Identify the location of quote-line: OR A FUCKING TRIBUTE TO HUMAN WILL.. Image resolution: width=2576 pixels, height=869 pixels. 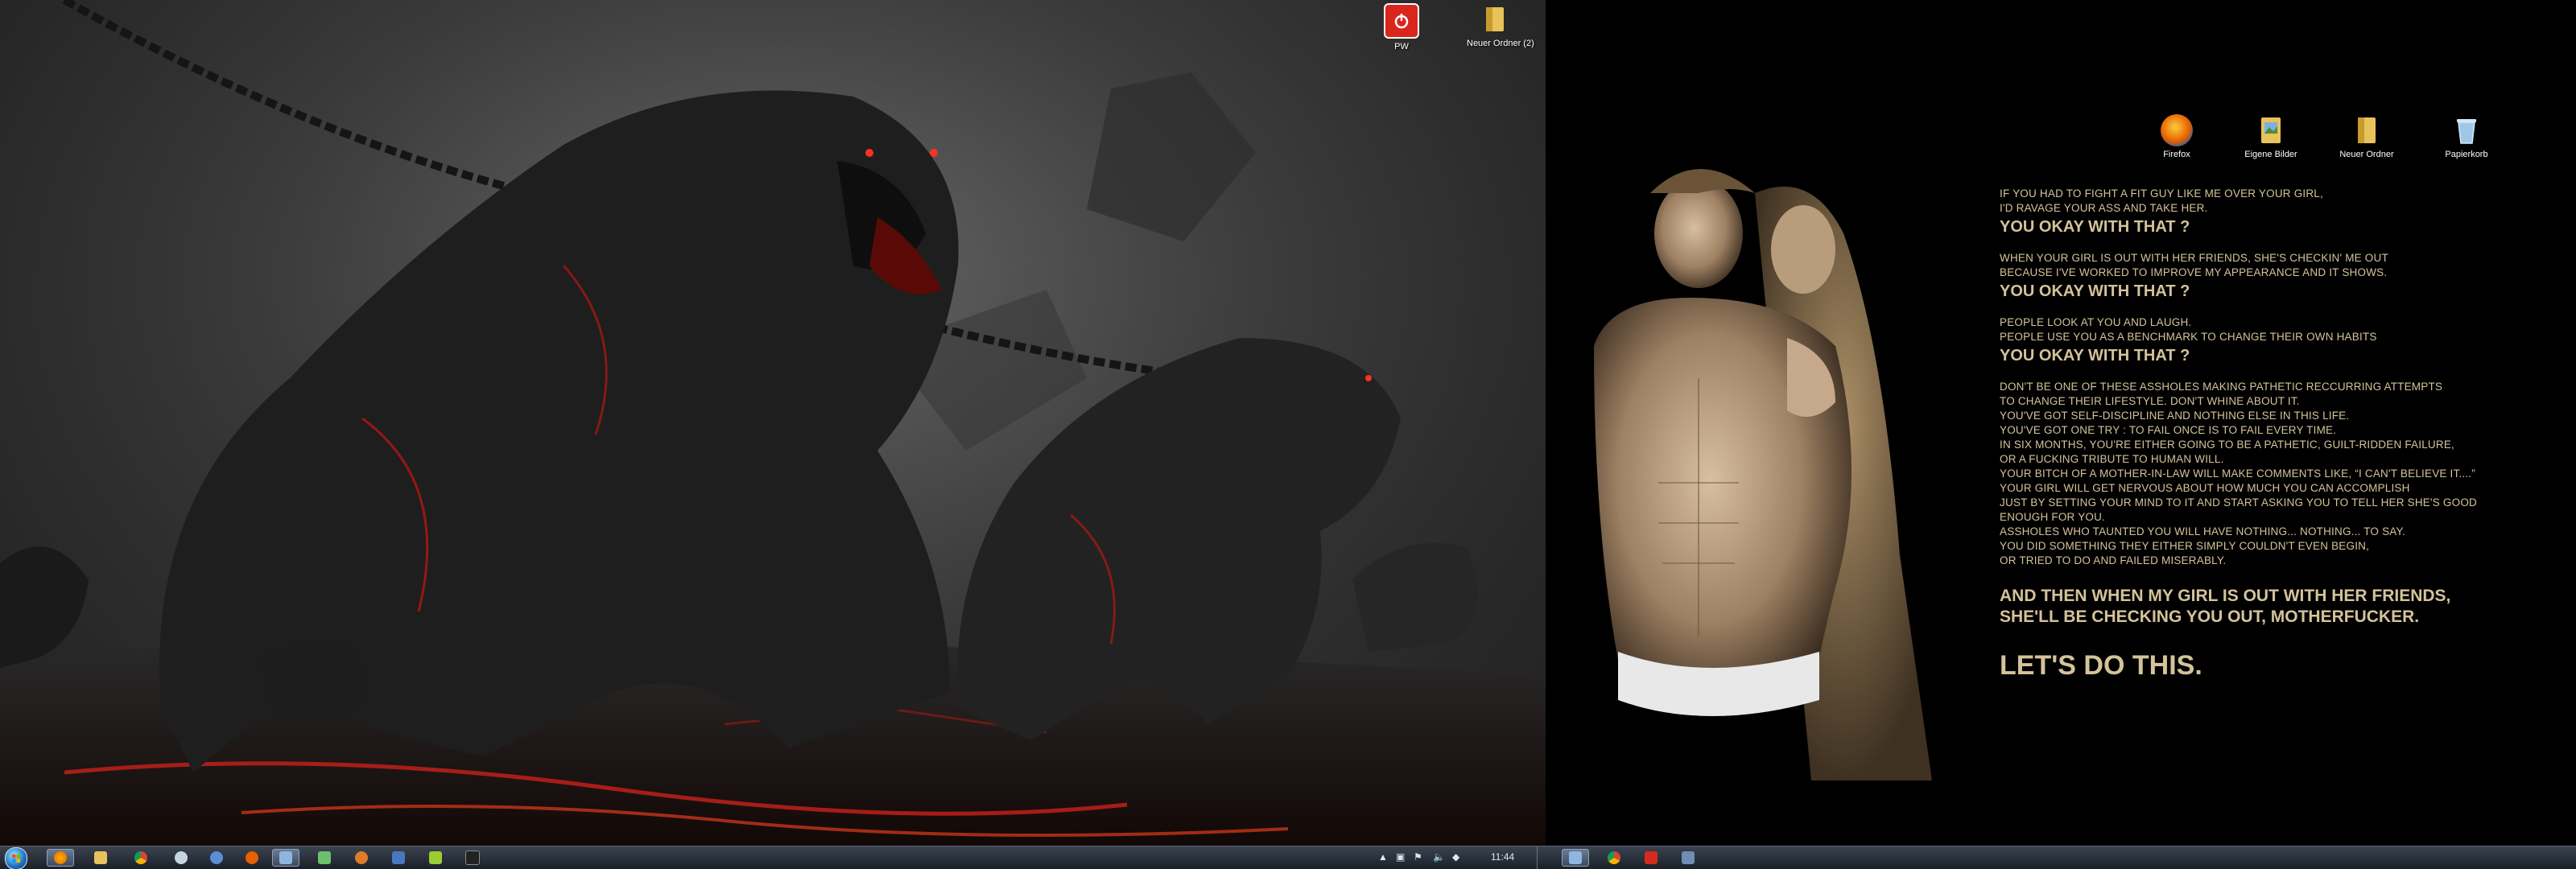
(2112, 459).